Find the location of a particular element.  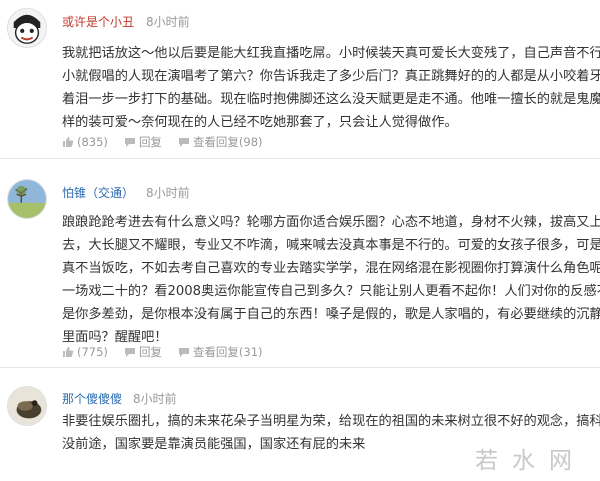

like-button: (775) is located at coordinates (85, 352).